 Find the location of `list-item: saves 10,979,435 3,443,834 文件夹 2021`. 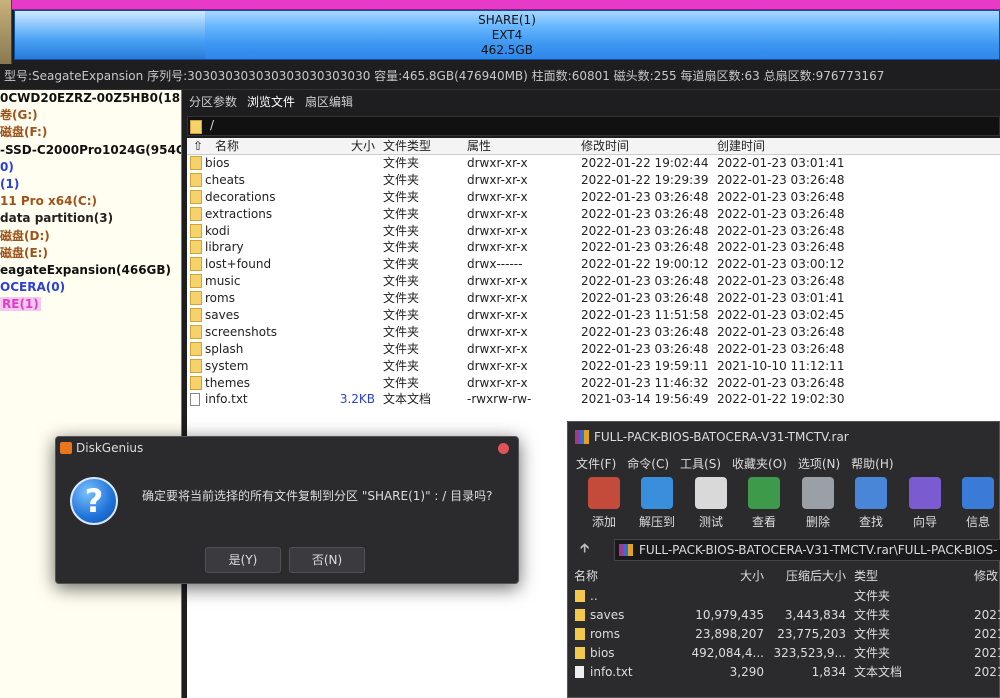

list-item: saves 10,979,435 3,443,834 文件夹 2021 is located at coordinates (784, 615).